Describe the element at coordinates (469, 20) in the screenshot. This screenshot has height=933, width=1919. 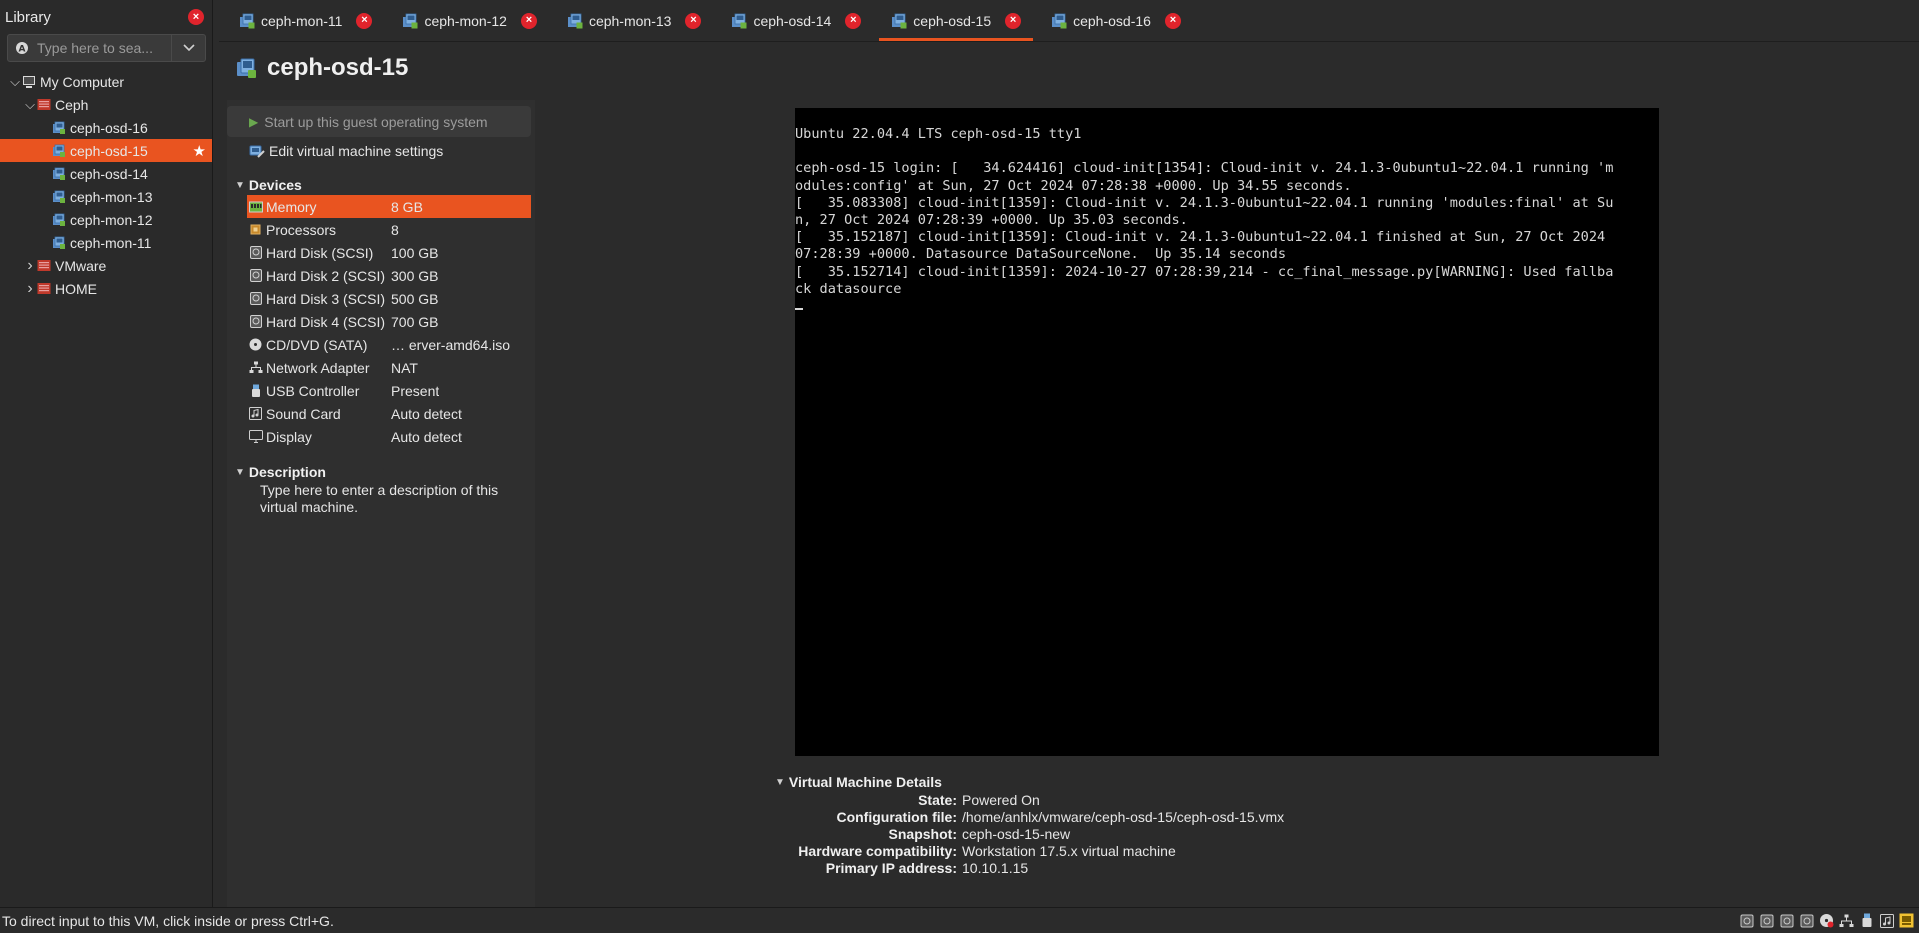
I see `tab-ceph-mon-12: ceph-mon-12 ×` at that location.